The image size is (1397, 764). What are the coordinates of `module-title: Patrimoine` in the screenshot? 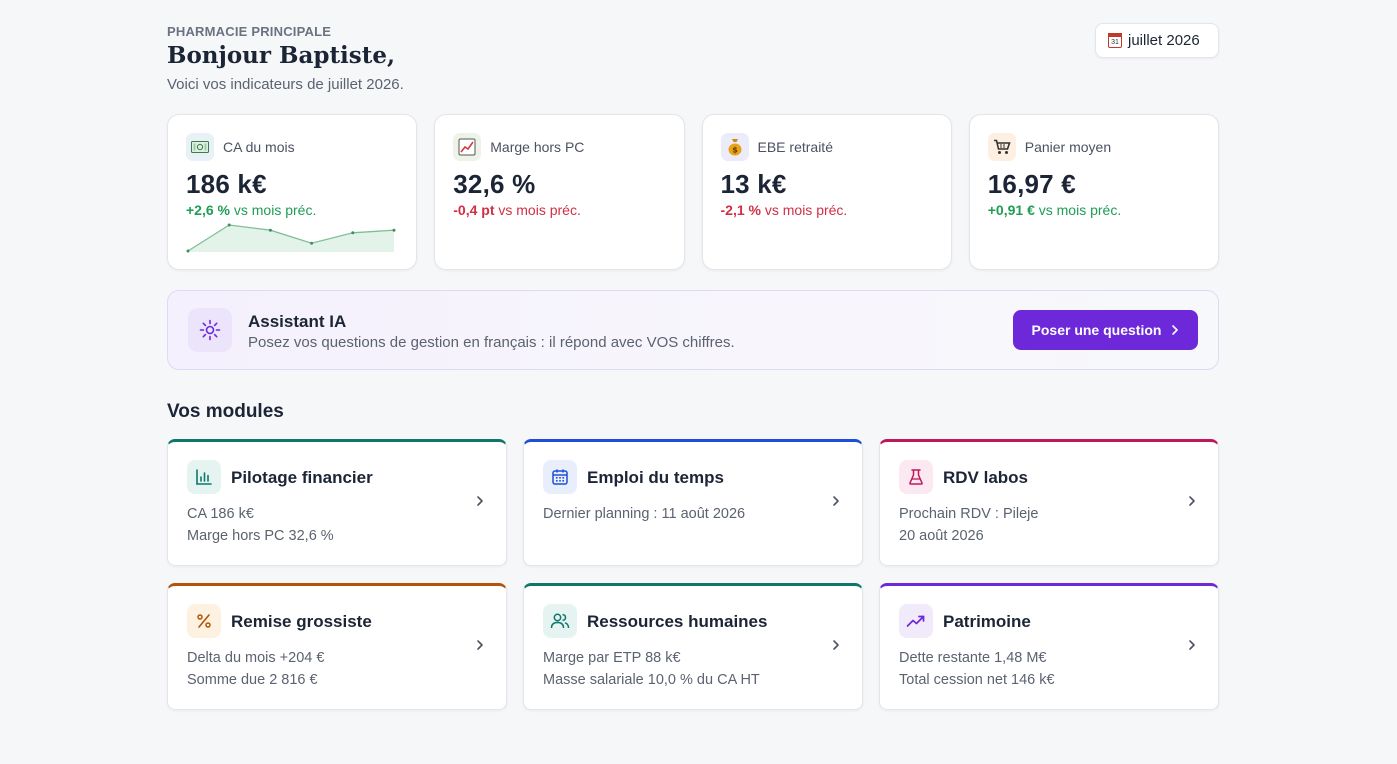 It's located at (987, 621).